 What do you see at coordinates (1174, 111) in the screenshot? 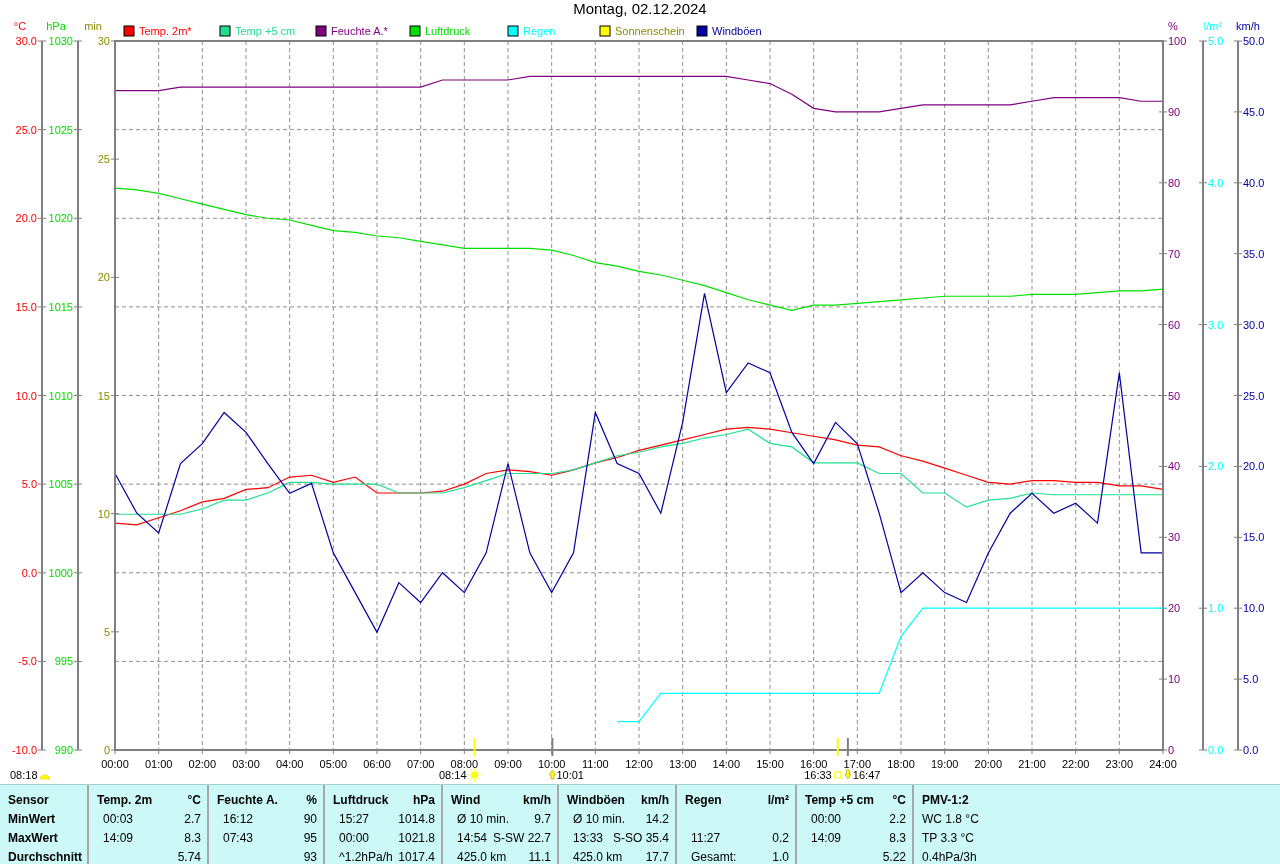
I see `axis-tick-label: 90` at bounding box center [1174, 111].